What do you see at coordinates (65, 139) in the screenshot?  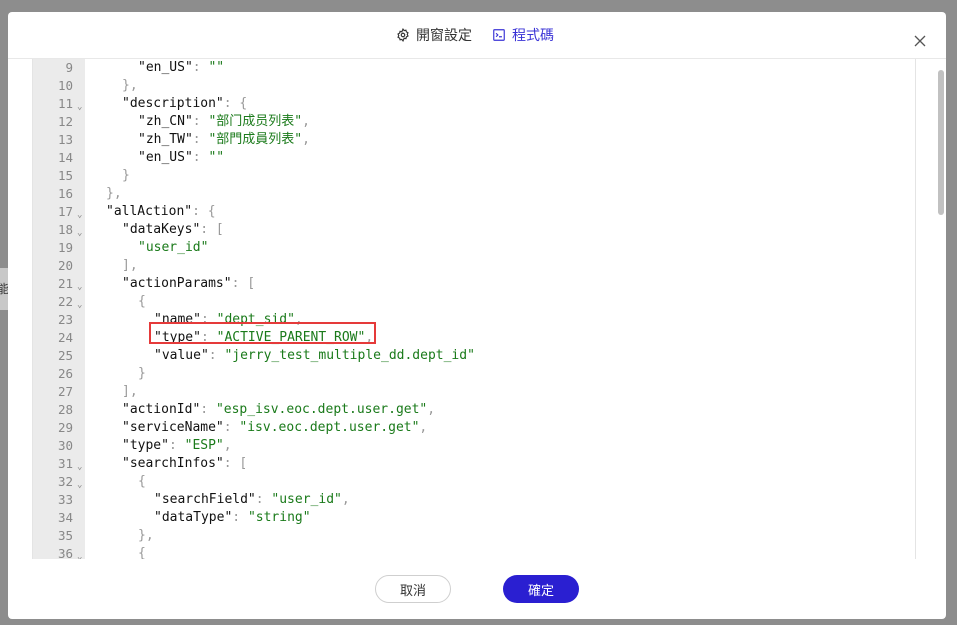 I see `line-number: 13` at bounding box center [65, 139].